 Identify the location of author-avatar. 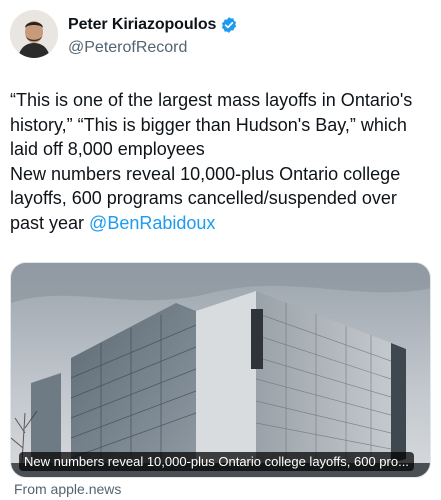
(34, 34).